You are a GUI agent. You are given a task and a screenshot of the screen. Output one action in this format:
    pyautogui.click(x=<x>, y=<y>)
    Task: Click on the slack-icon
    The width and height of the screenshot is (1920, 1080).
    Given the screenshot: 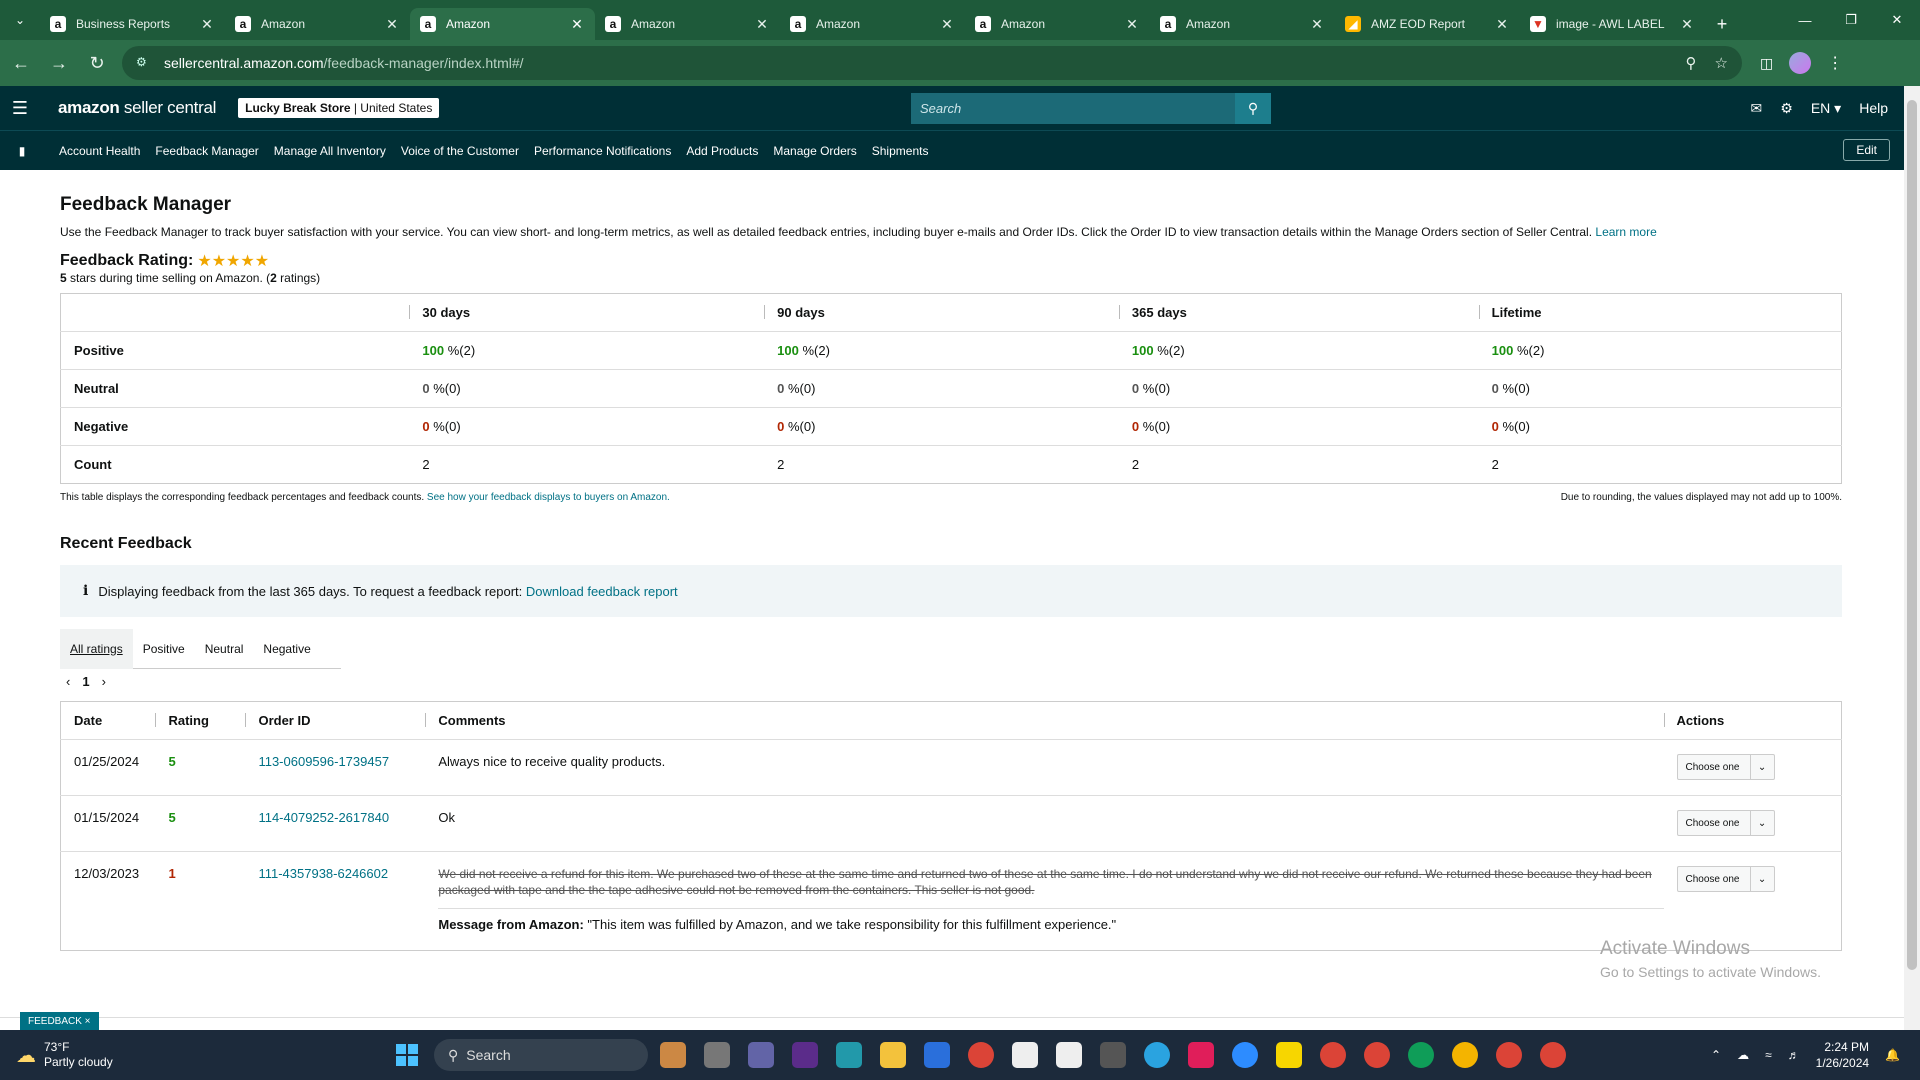 What is the action you would take?
    pyautogui.click(x=1201, y=1055)
    